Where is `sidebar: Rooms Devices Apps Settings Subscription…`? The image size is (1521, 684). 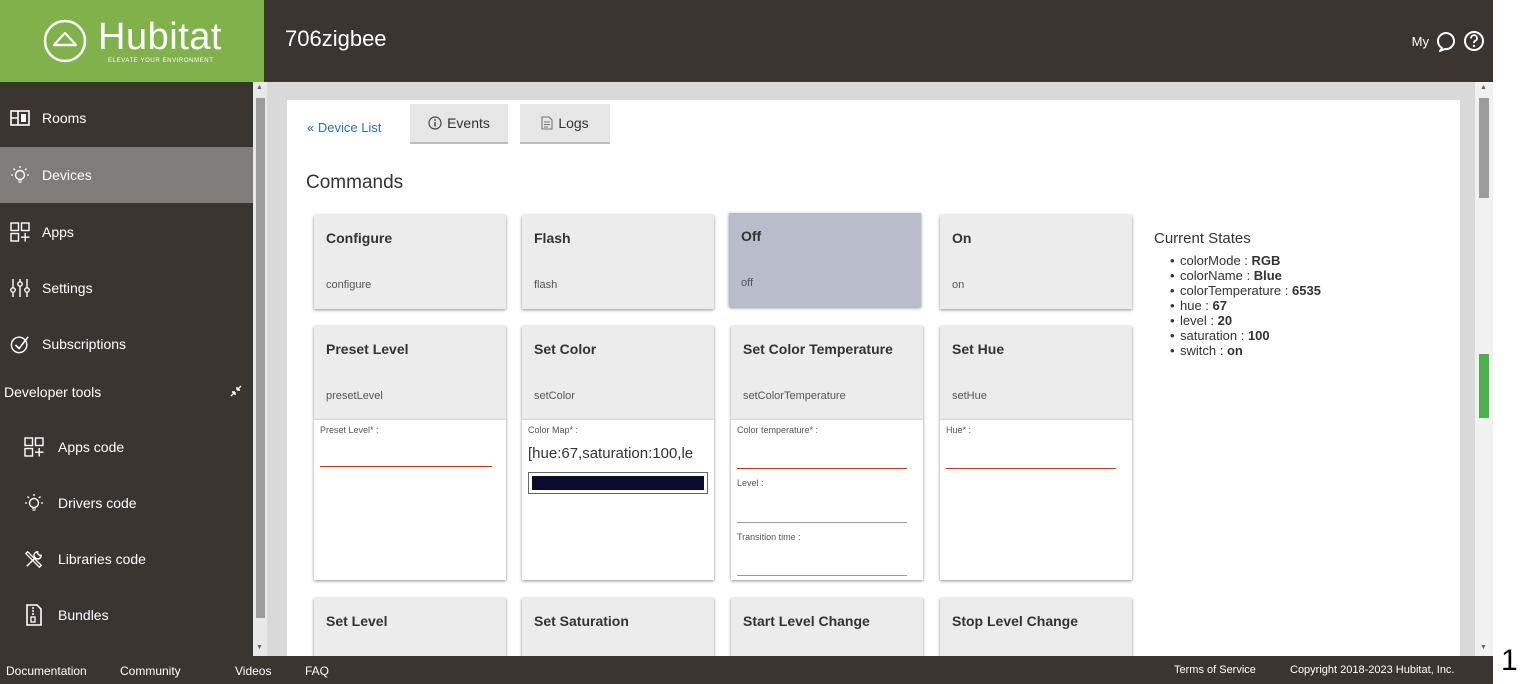 sidebar: Rooms Devices Apps Settings Subscription… is located at coordinates (126, 369).